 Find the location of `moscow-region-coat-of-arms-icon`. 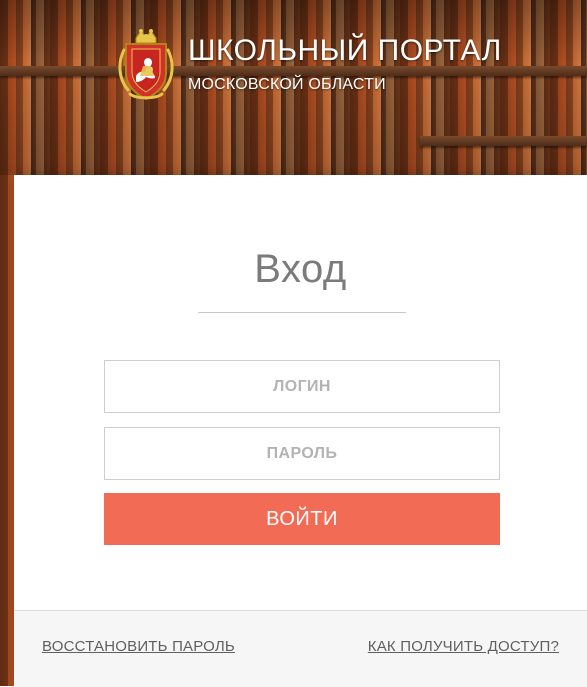

moscow-region-coat-of-arms-icon is located at coordinates (146, 65).